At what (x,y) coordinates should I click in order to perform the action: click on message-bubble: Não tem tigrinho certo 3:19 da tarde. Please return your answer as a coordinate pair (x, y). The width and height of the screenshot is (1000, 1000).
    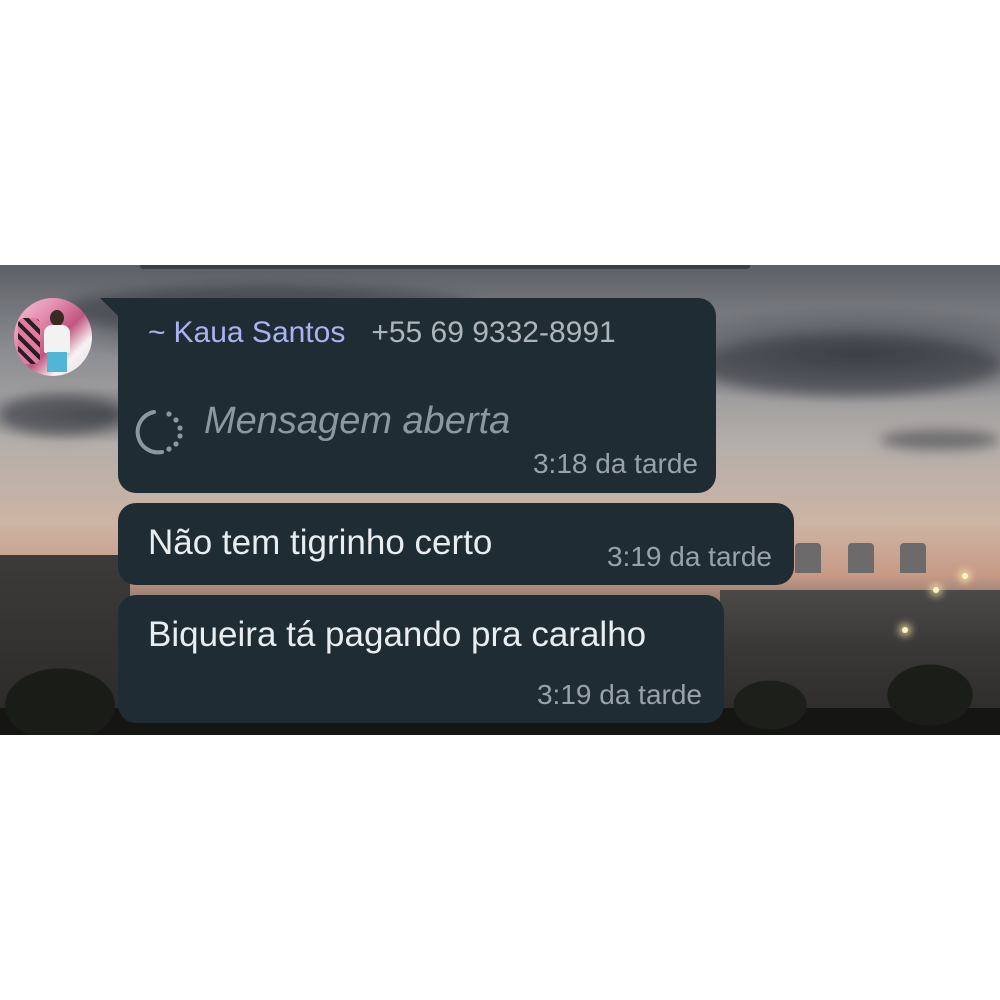
    Looking at the image, I should click on (456, 544).